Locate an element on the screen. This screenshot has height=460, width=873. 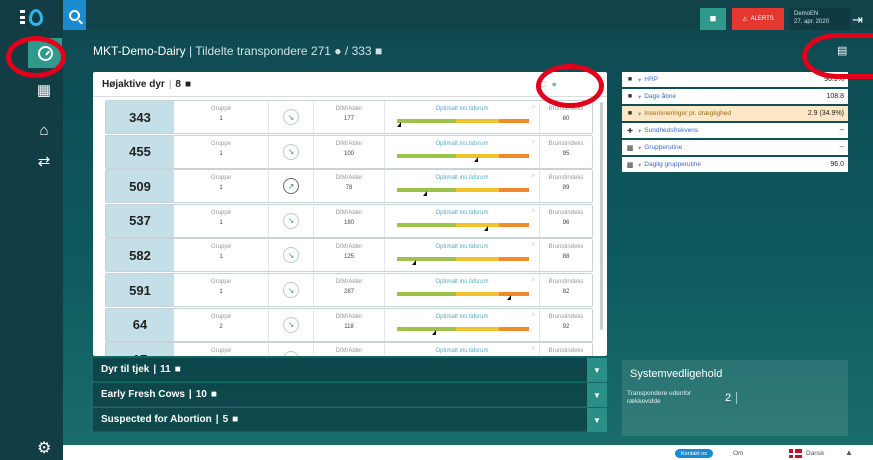
app-logo is located at coordinates (31, 17).